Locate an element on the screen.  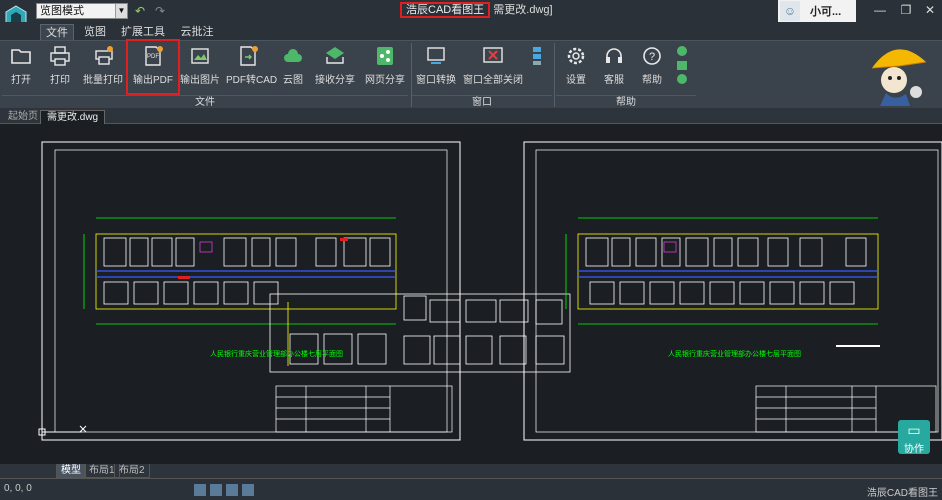
coordinates-readout: 0, 0, 0 is located at coordinates (18, 488).